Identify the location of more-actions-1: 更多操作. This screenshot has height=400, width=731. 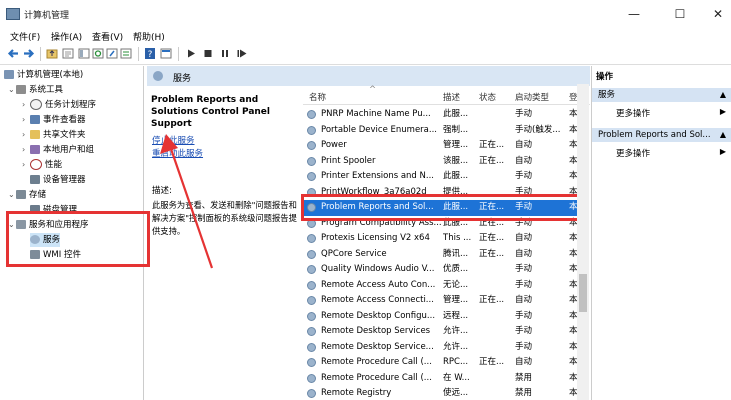
(633, 113).